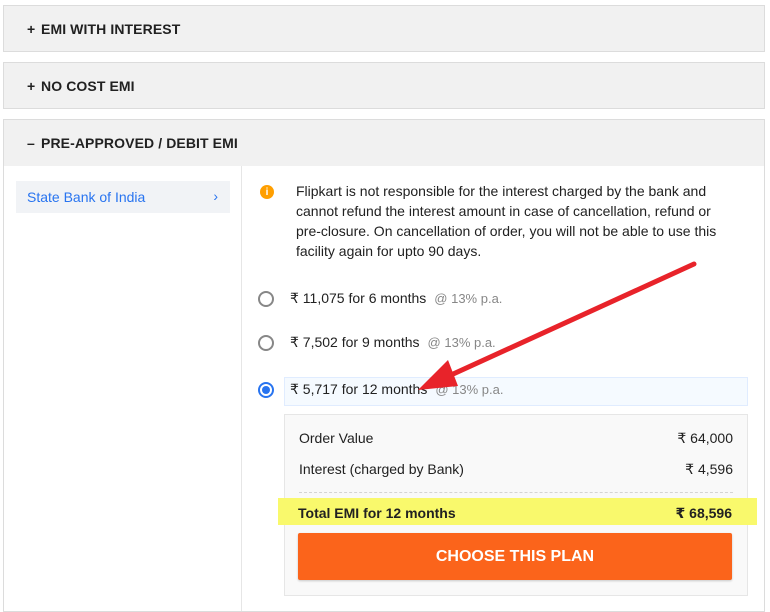  I want to click on accordion-header: + EMI WITH INTEREST, so click(384, 28).